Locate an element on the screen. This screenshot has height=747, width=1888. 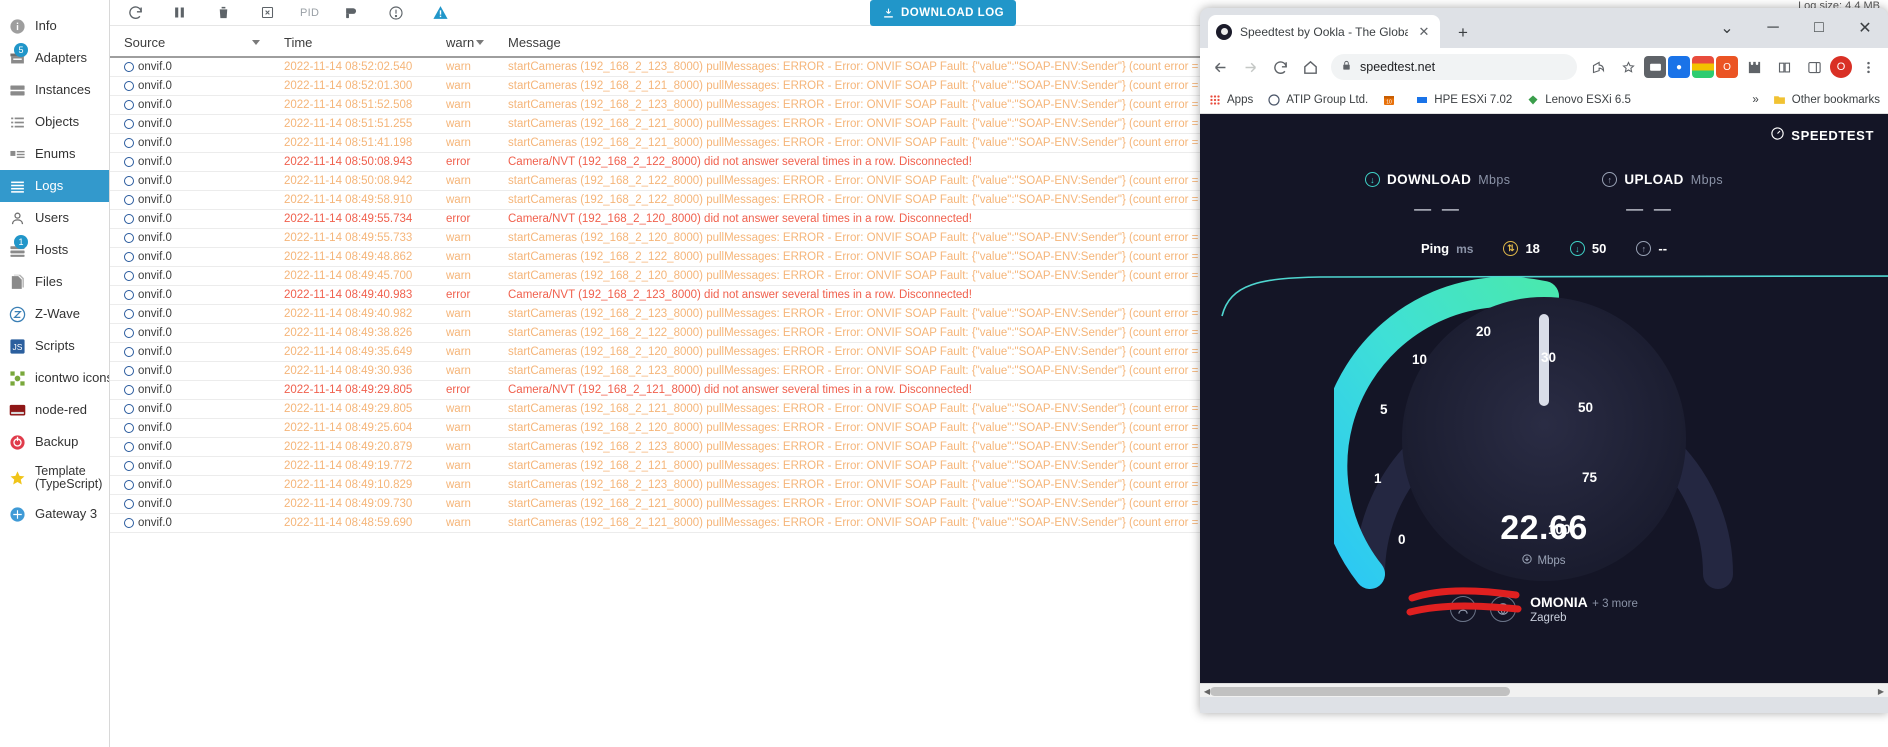
bookmark-other-bookmarks: Other bookmarks is located at coordinates (1826, 100).